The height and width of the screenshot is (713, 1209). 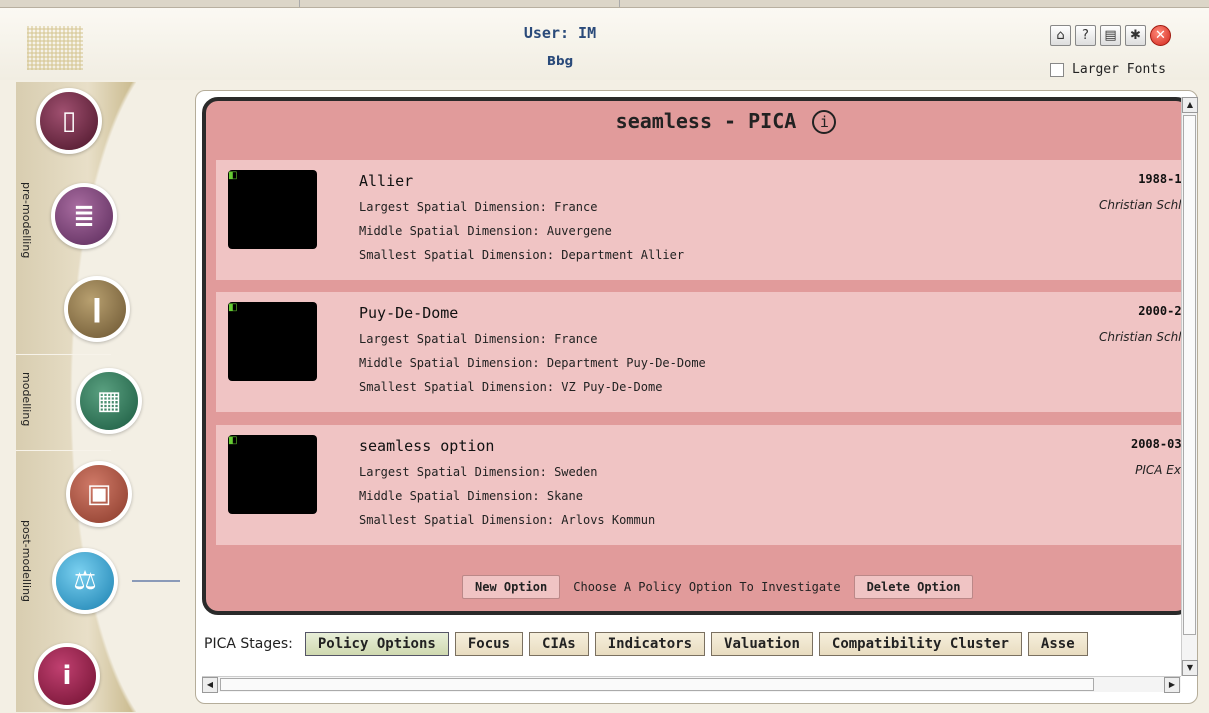 What do you see at coordinates (1190, 668) in the screenshot?
I see `scroll-down-icon: ▼` at bounding box center [1190, 668].